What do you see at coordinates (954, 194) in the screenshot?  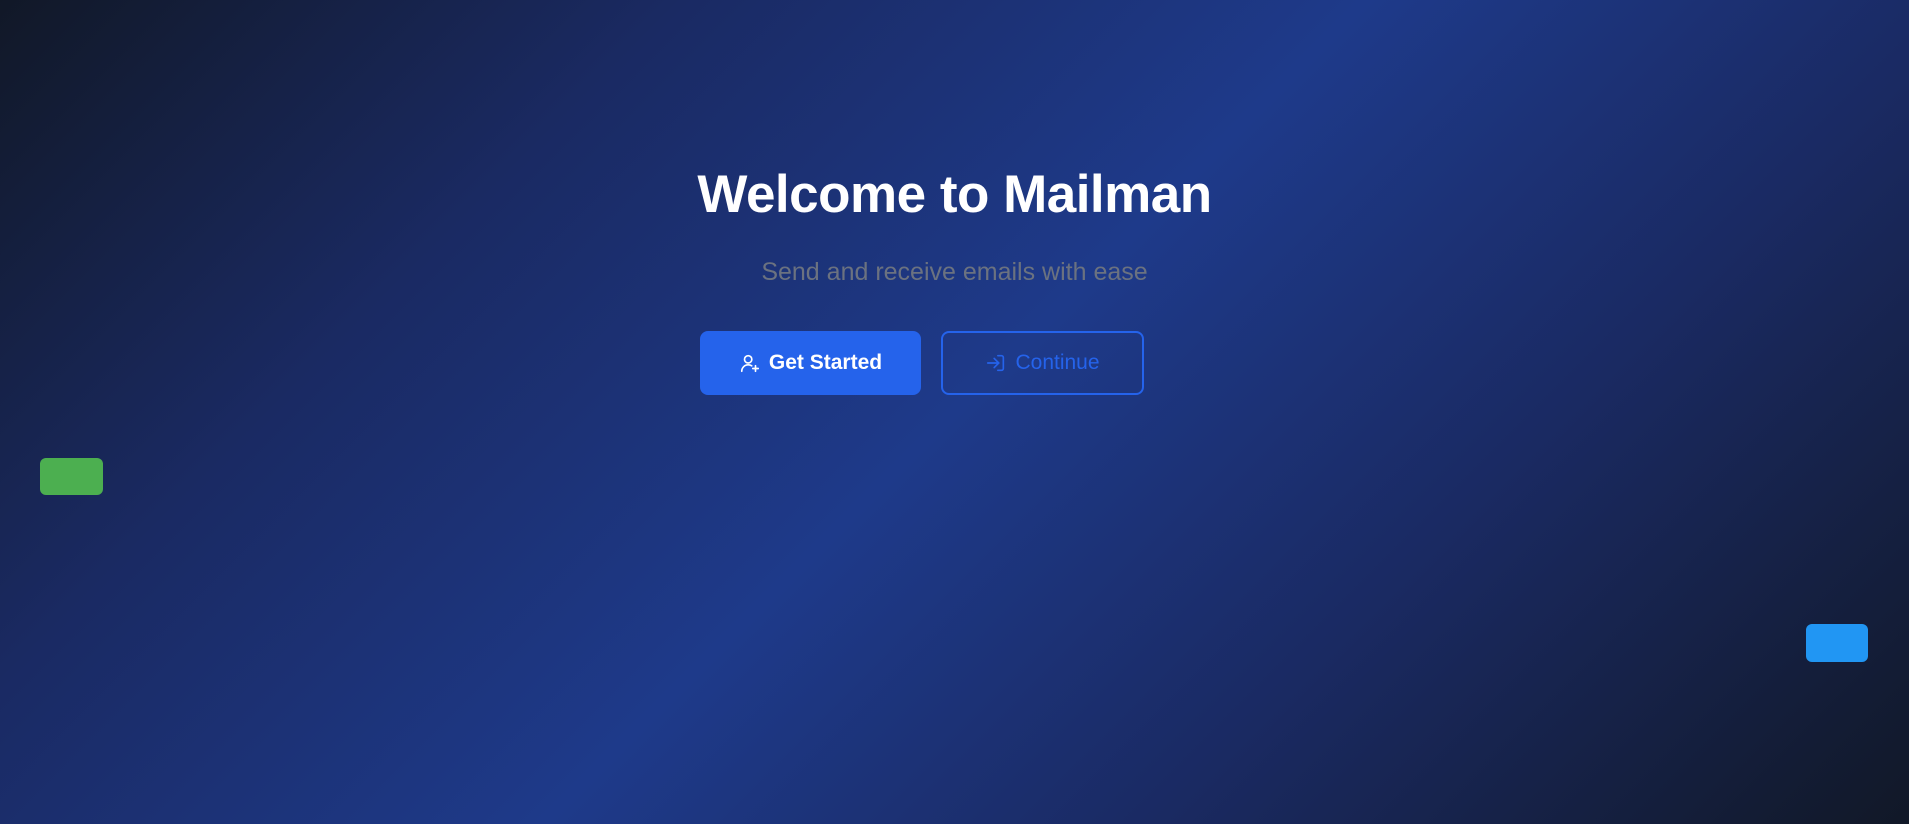 I see `page-title: Welcome to Mailman` at bounding box center [954, 194].